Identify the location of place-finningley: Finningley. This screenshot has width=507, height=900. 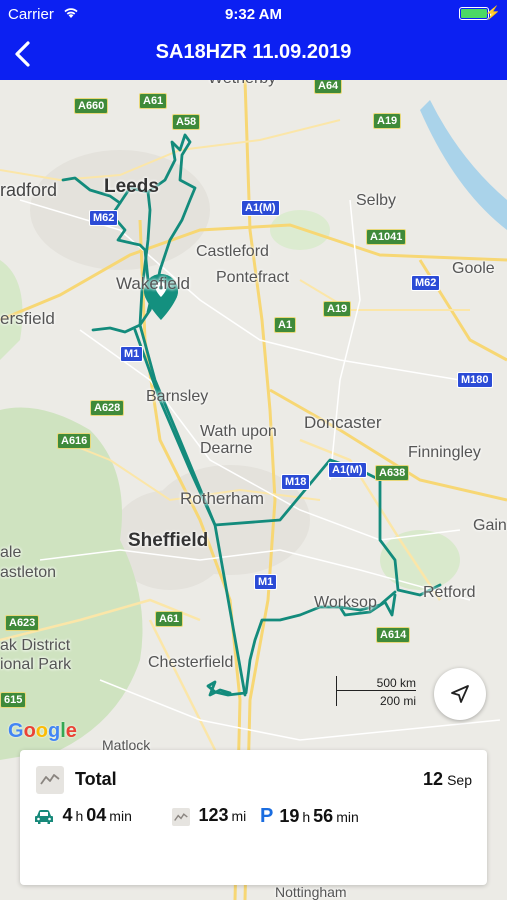
(444, 452).